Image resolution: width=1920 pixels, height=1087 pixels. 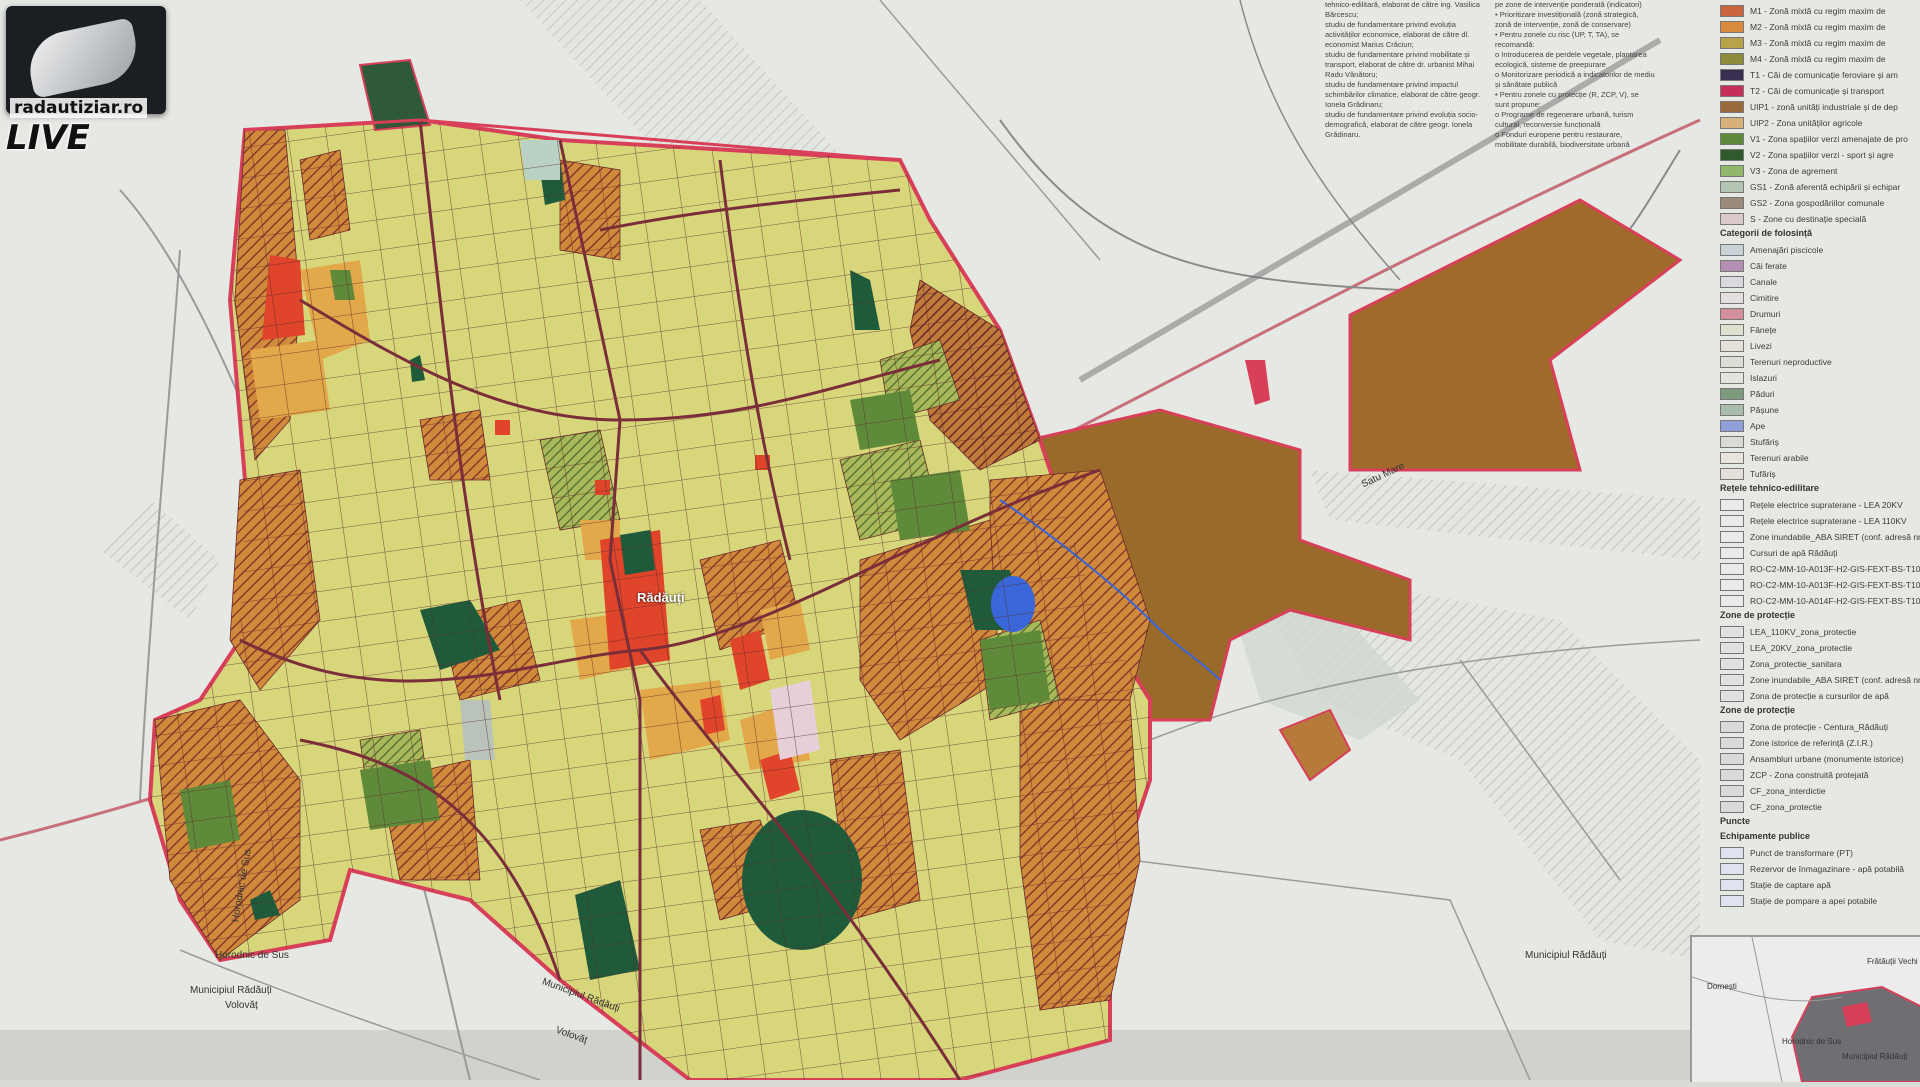 I want to click on legend-item: S - Zone cu destinație specială, so click(x=1793, y=219).